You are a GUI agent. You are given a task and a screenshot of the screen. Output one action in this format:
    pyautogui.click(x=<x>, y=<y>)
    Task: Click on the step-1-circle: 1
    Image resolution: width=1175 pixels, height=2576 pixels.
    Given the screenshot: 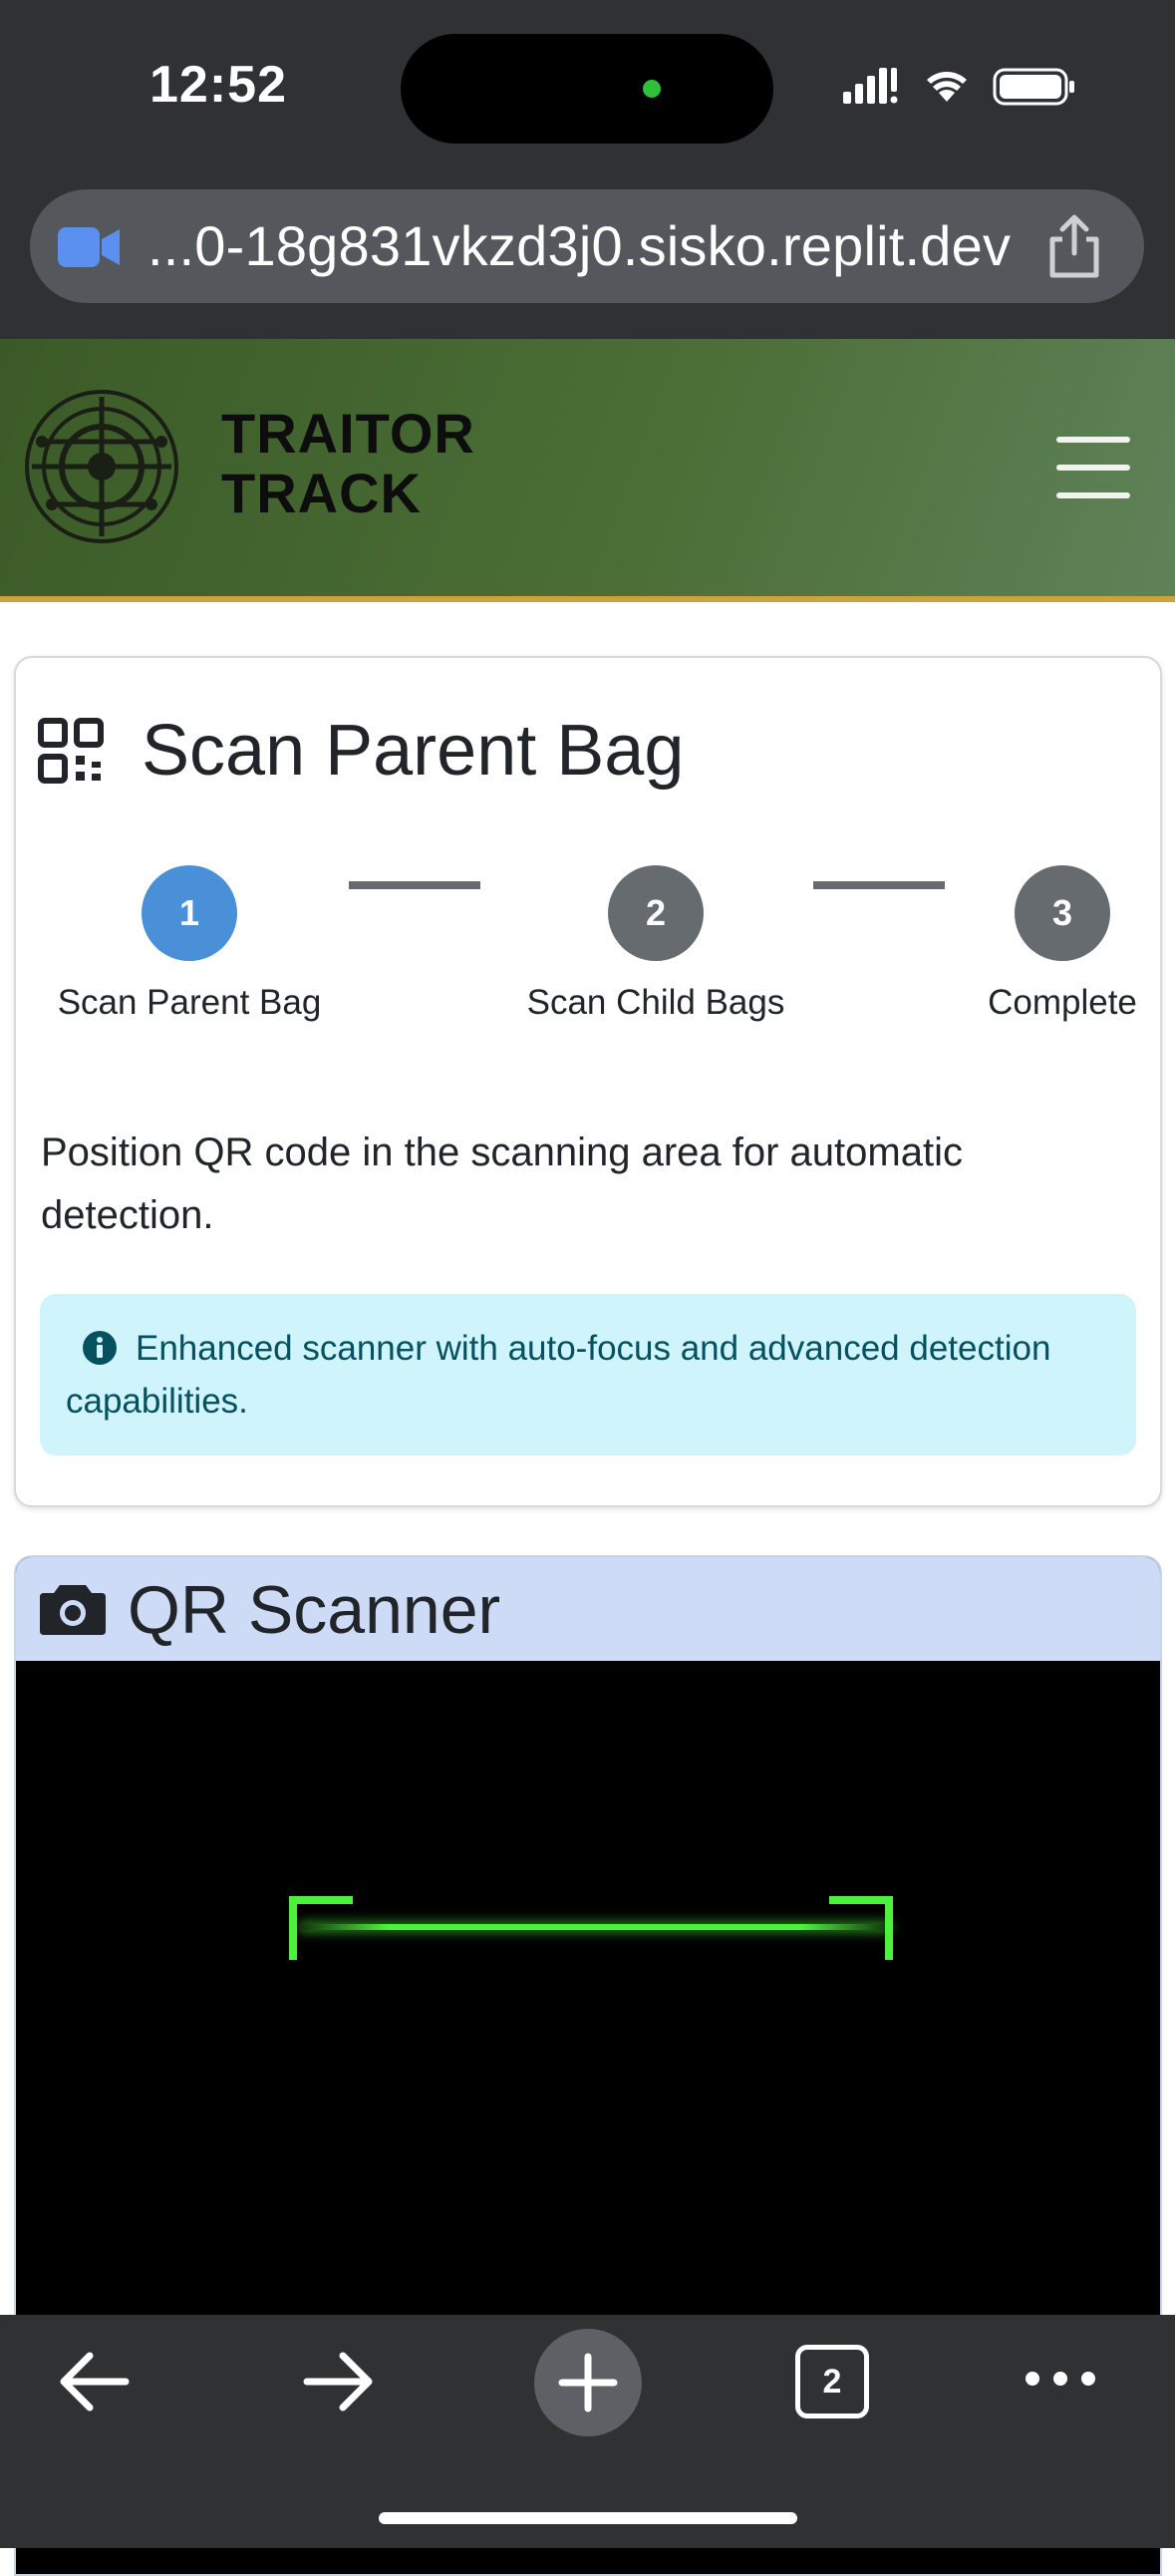 What is the action you would take?
    pyautogui.click(x=189, y=913)
    